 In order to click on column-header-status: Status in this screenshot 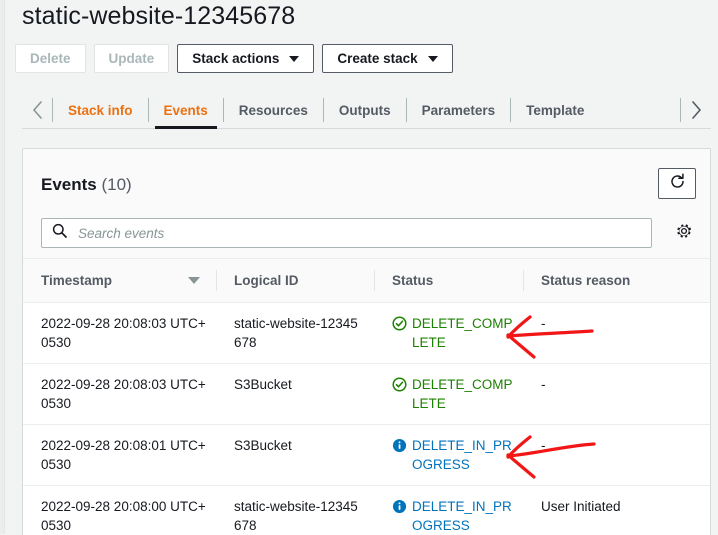, I will do `click(448, 281)`.